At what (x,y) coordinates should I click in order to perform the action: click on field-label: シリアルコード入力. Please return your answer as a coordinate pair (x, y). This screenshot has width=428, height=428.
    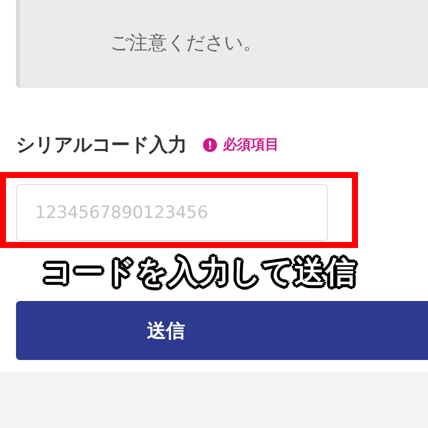
    Looking at the image, I should click on (101, 145).